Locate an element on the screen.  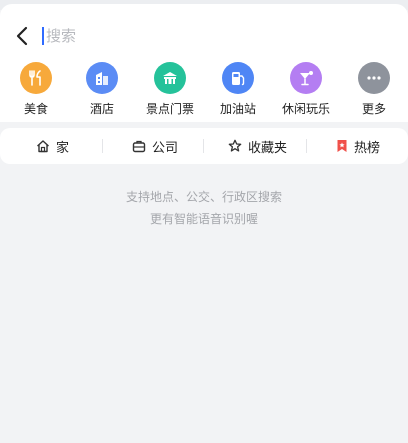
category-scenic: 景点门票 is located at coordinates (170, 89).